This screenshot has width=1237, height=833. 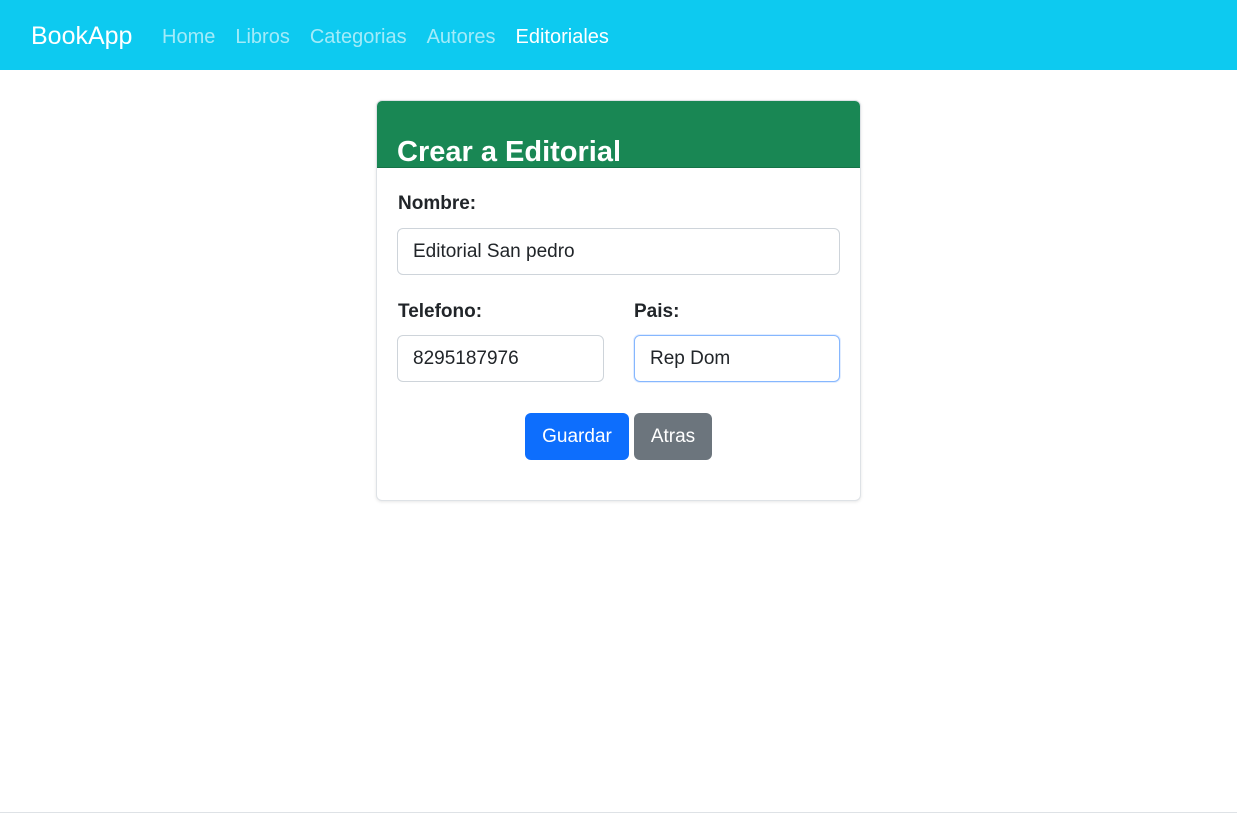 I want to click on nav-link-libros: Libros, so click(x=262, y=37).